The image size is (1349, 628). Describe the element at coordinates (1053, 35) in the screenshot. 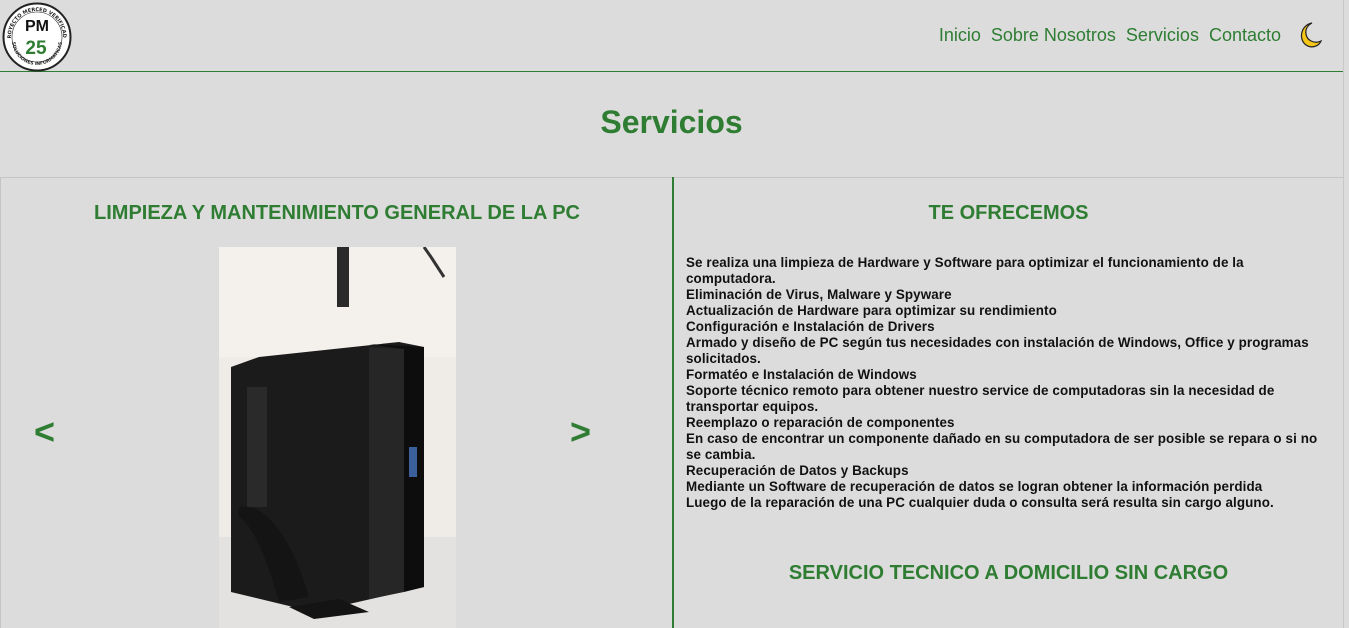

I see `nav-sobre-nosotros: Sobre Nosotros` at that location.